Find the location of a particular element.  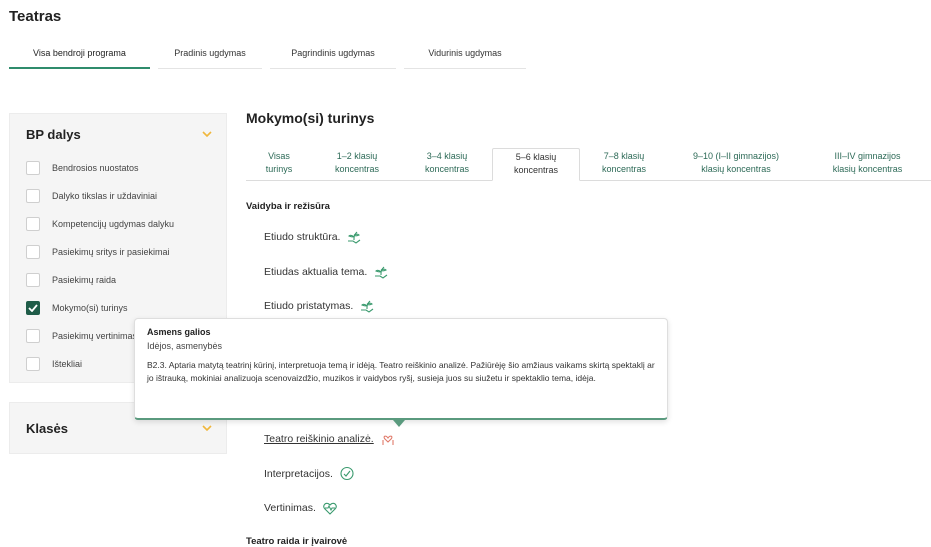

bp-item-kompetenciju-ugdymas: Kompetencijų ugdymas dalyku is located at coordinates (119, 224).